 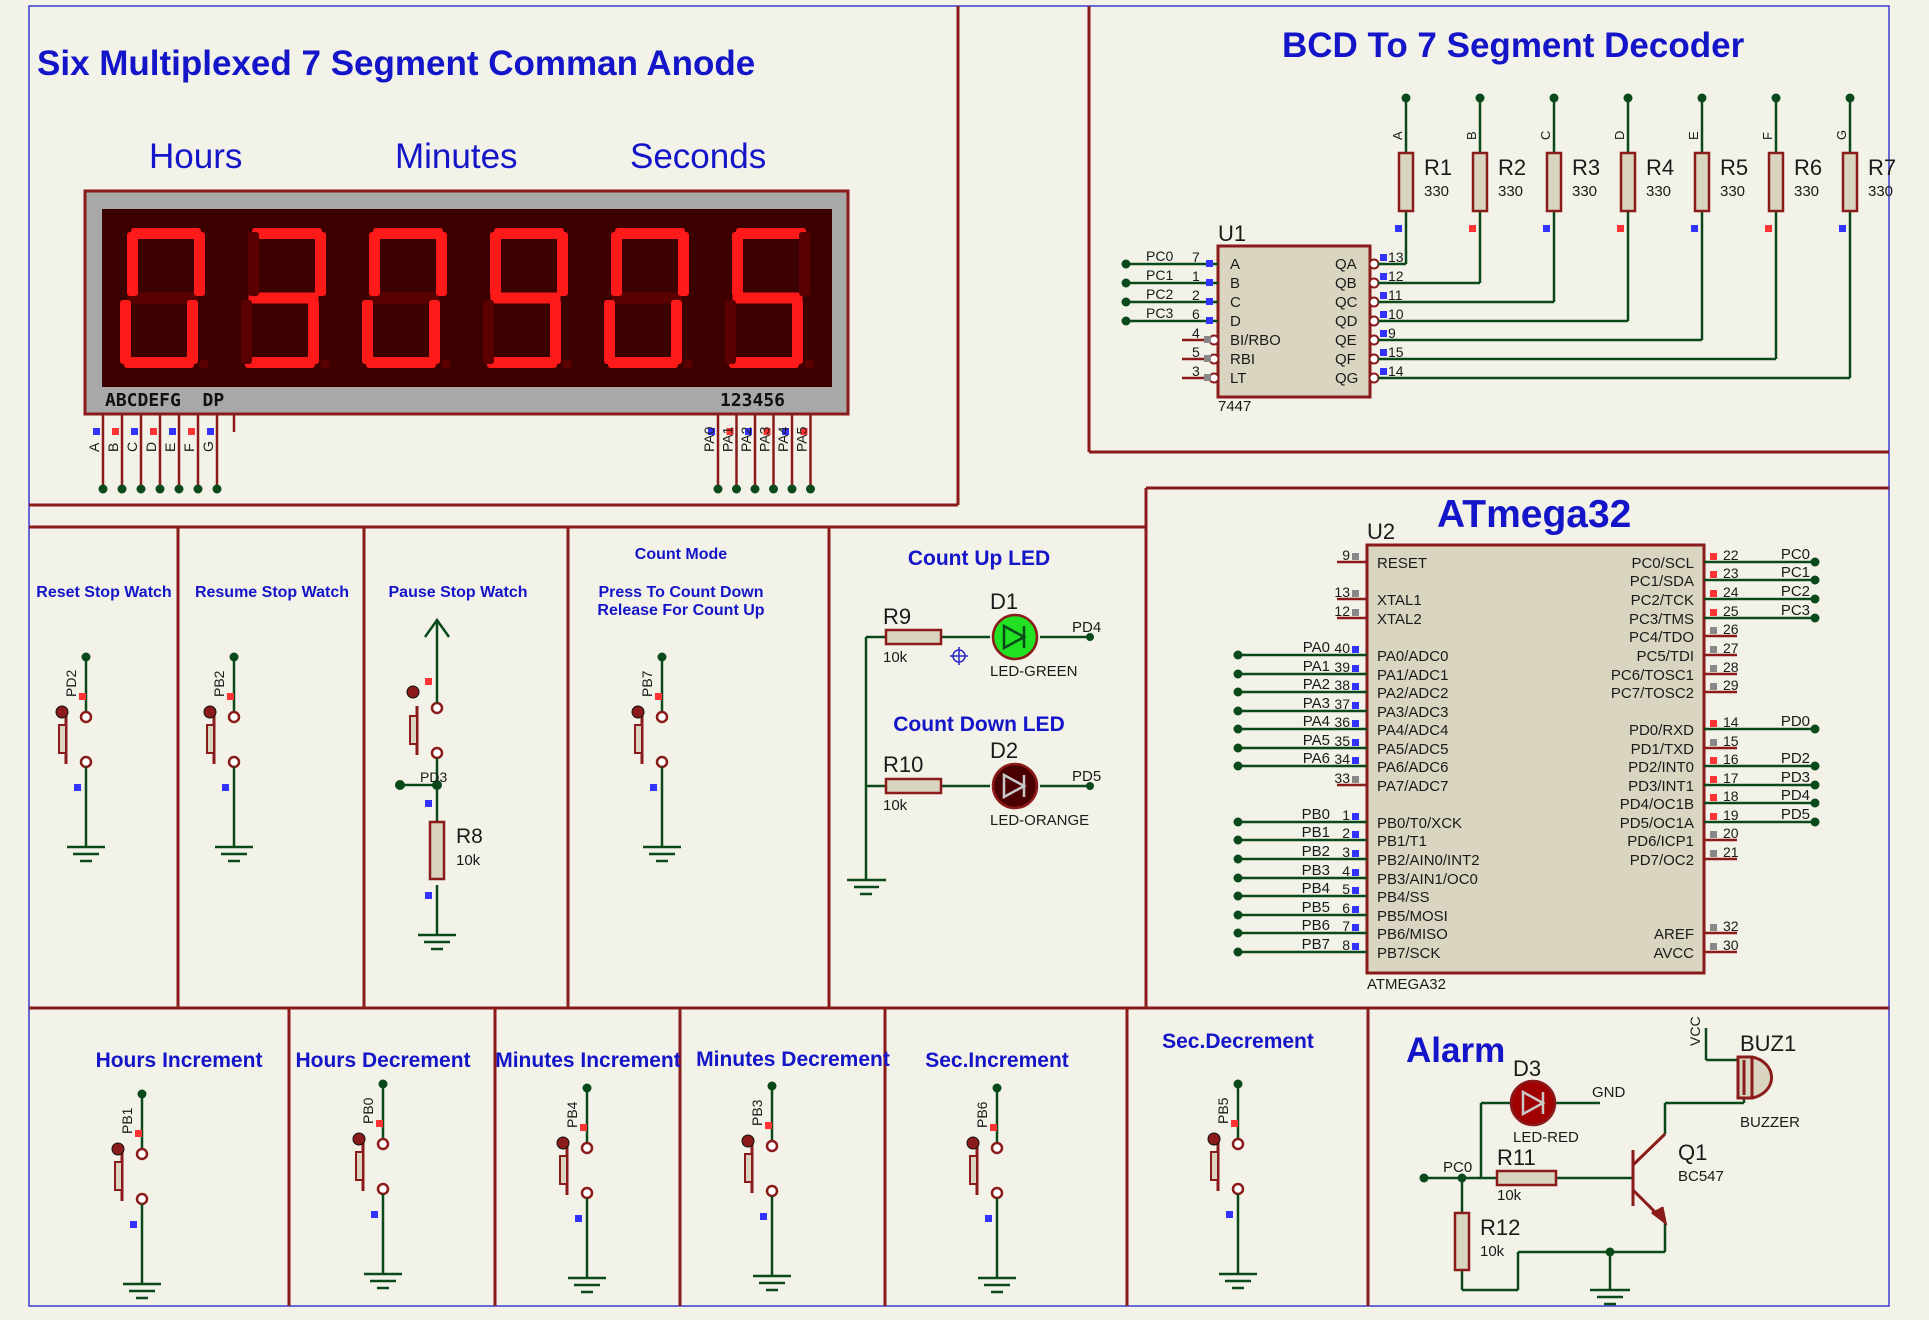 What do you see at coordinates (1661, 730) in the screenshot?
I see `mcu-pin-name: PD0/RXD` at bounding box center [1661, 730].